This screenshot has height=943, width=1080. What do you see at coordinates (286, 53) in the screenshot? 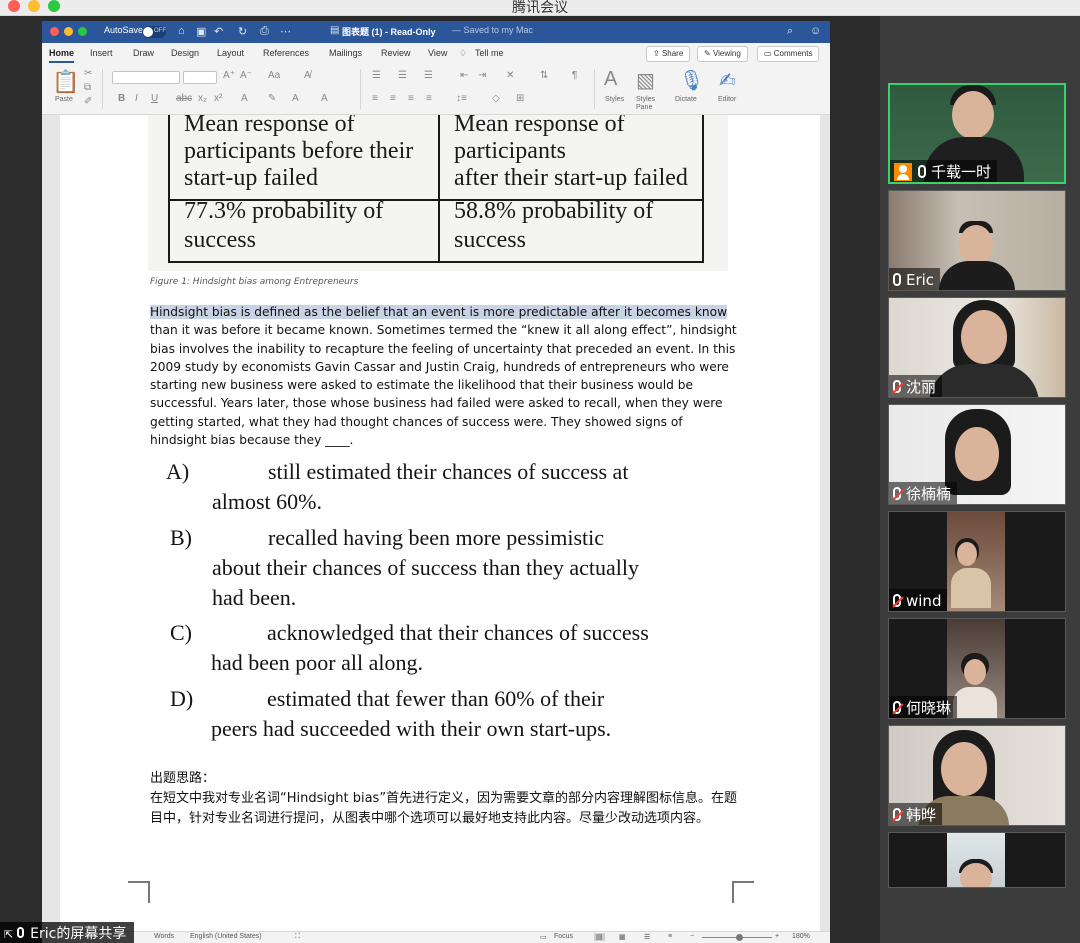
I see `tab-references: References` at bounding box center [286, 53].